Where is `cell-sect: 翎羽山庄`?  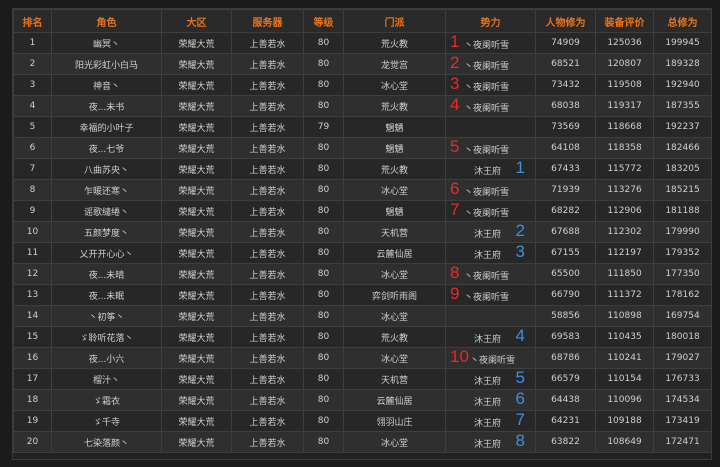 cell-sect: 翎羽山庄 is located at coordinates (394, 421).